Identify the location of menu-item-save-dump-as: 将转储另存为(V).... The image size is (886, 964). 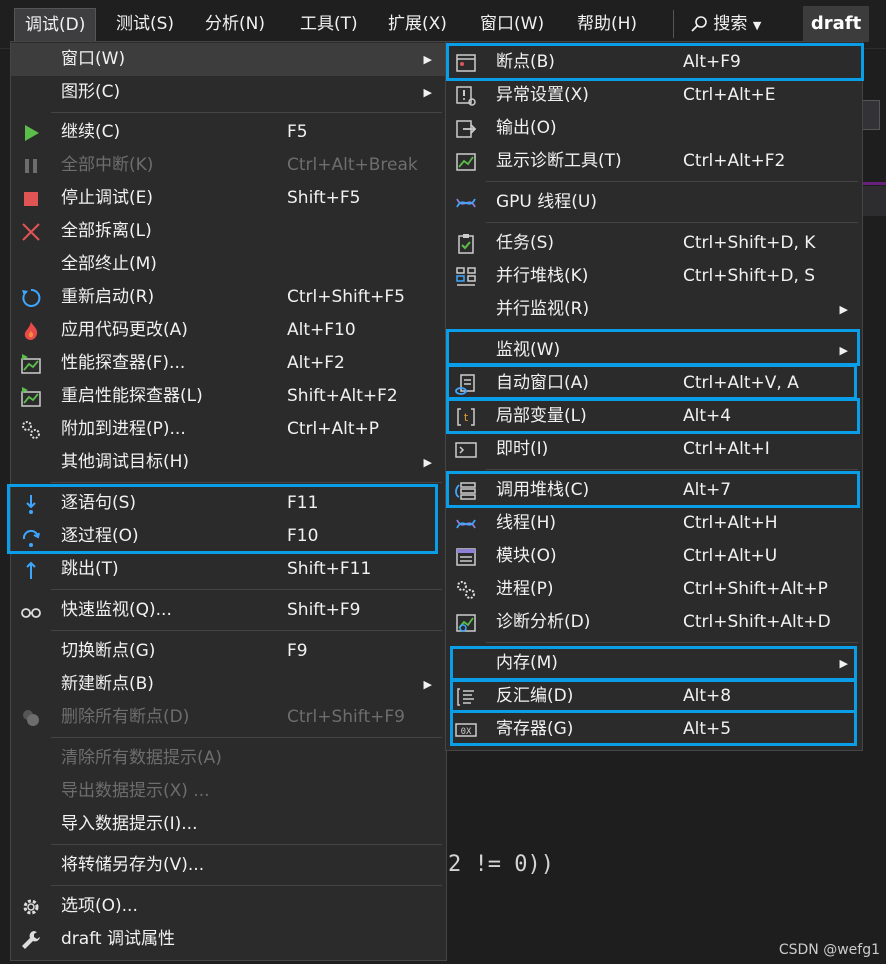
(228, 865).